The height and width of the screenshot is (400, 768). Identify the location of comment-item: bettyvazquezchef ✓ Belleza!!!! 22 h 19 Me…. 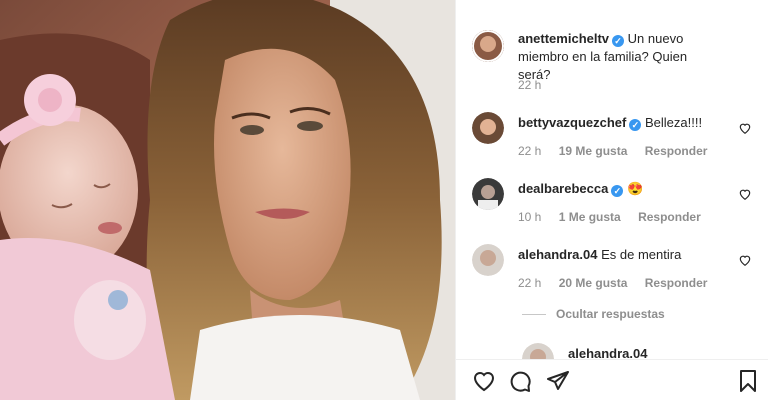
(612, 136).